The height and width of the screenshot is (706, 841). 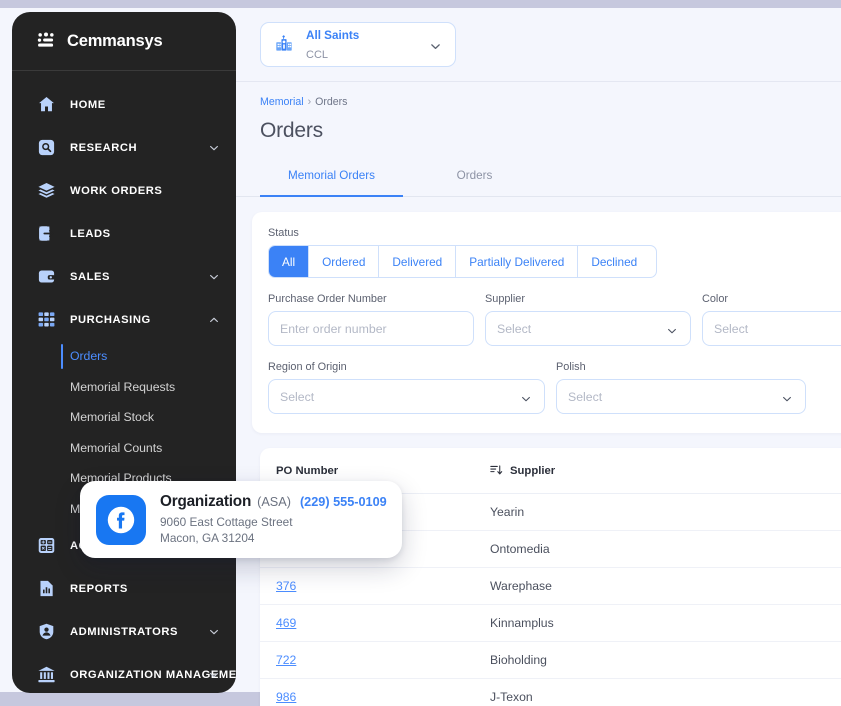 I want to click on table-row: 376 Warephase, so click(x=550, y=586).